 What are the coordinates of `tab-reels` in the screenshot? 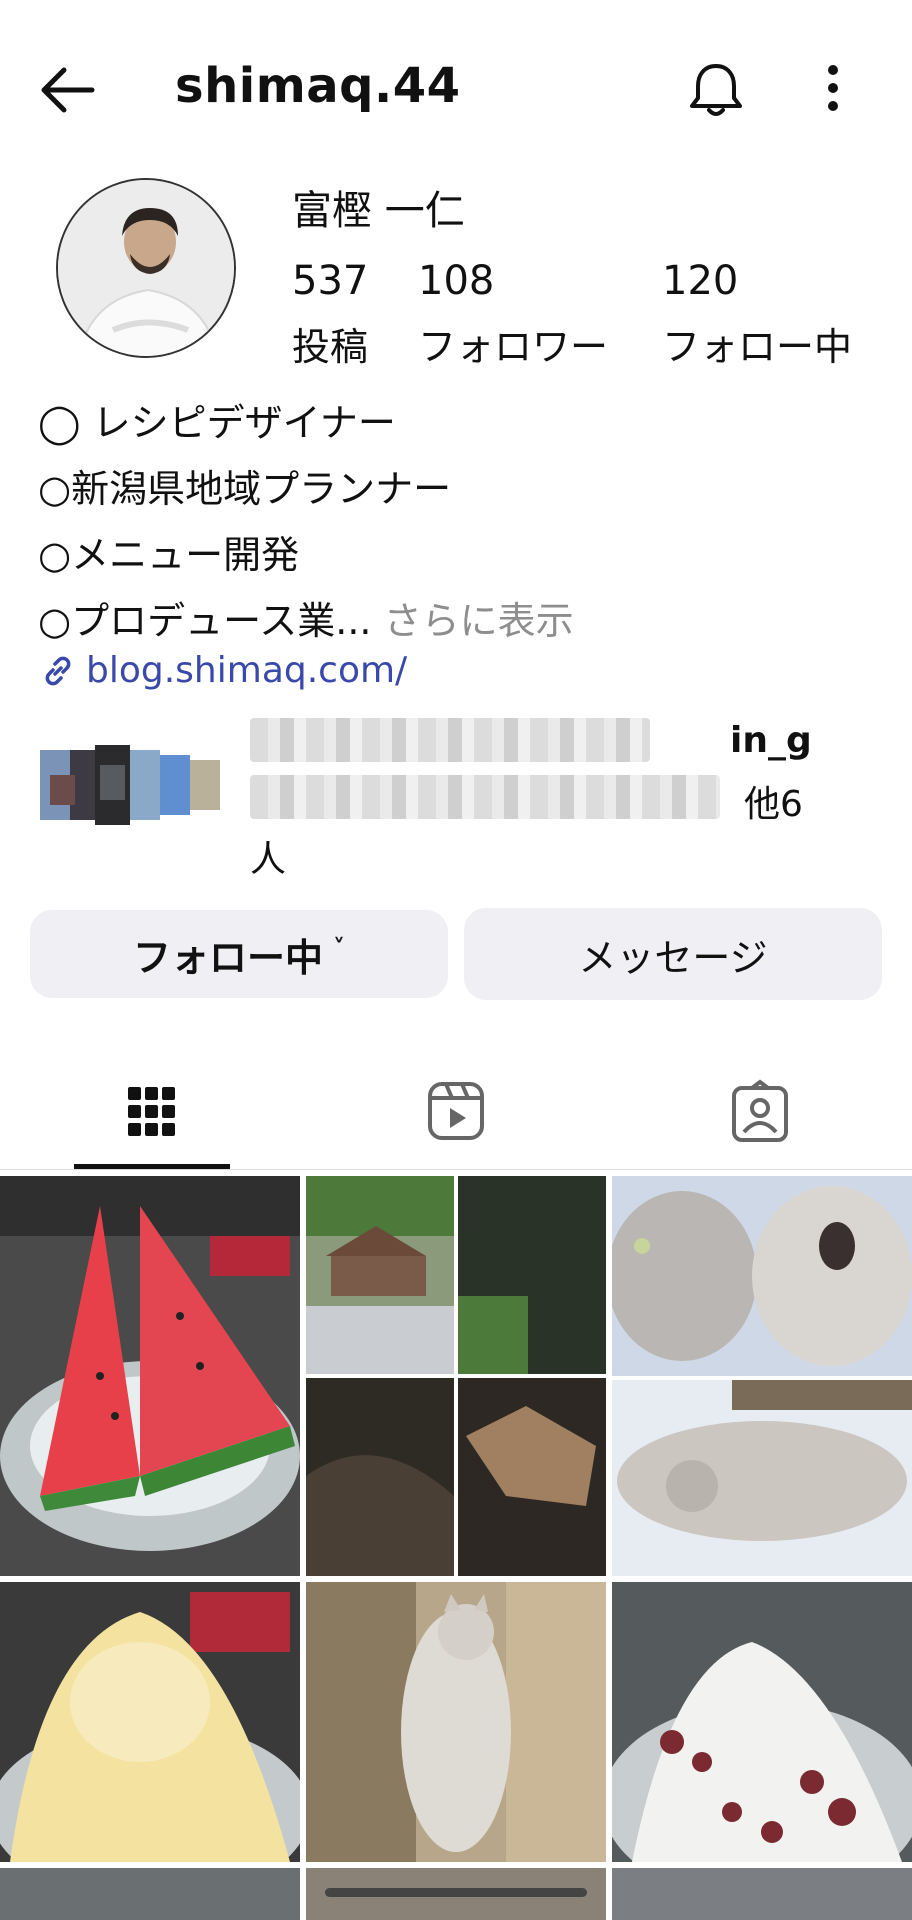 It's located at (456, 1113).